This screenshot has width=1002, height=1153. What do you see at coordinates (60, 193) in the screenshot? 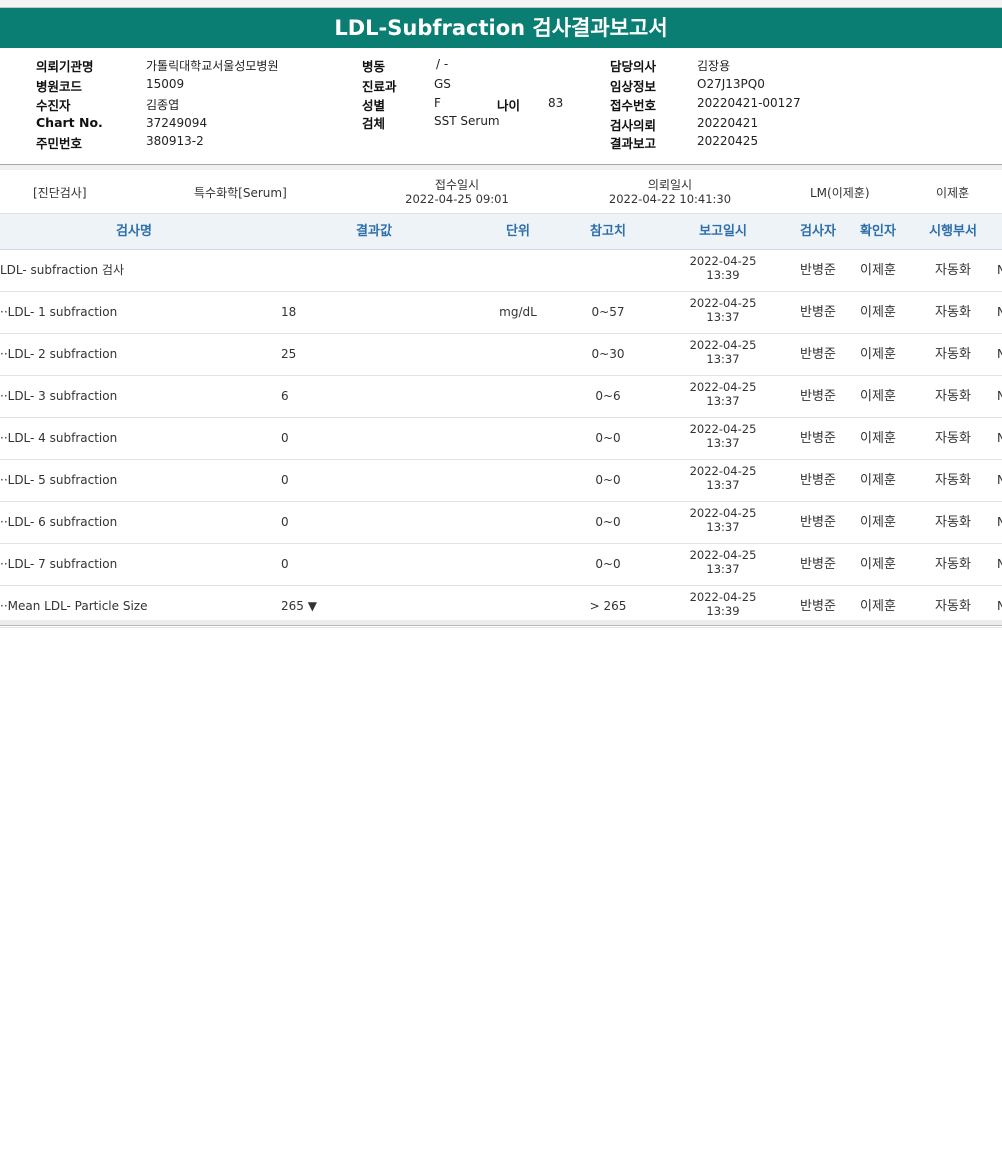
I see `test-category: [진단검사]` at bounding box center [60, 193].